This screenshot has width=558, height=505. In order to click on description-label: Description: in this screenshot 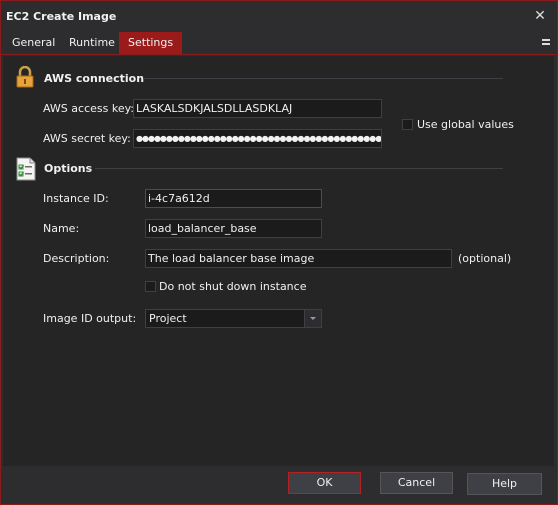, I will do `click(76, 258)`.